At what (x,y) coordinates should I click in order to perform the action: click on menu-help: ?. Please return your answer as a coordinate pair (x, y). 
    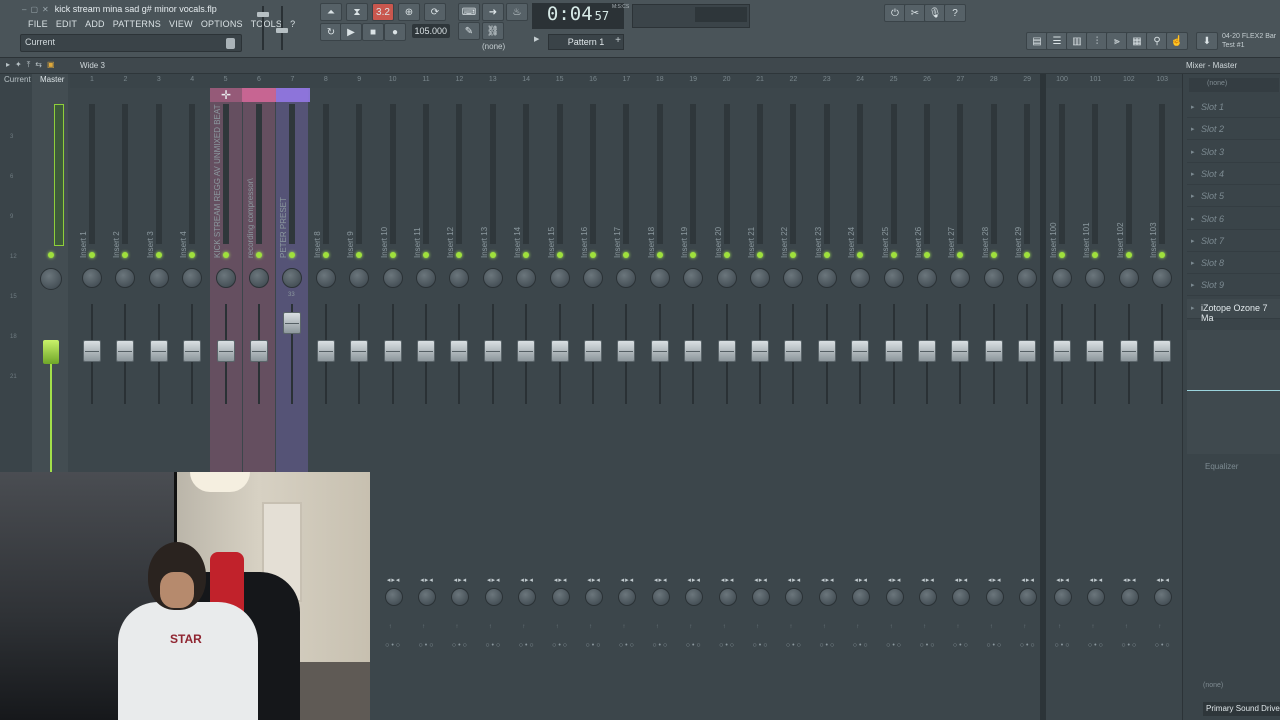
    Looking at the image, I should click on (292, 24).